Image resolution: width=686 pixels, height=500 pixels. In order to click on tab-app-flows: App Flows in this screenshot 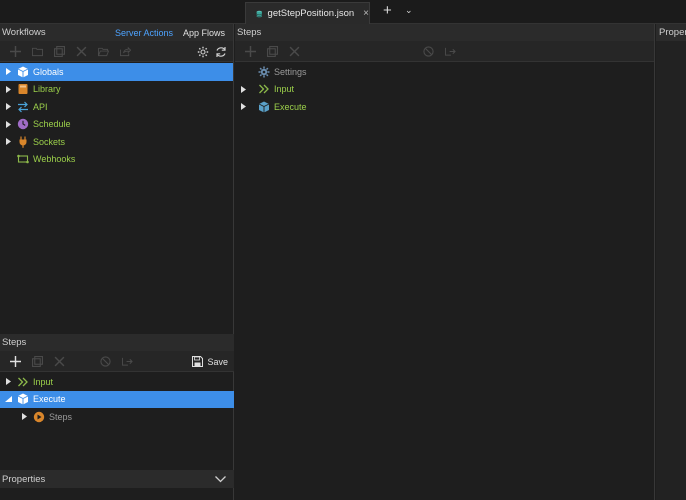, I will do `click(204, 33)`.